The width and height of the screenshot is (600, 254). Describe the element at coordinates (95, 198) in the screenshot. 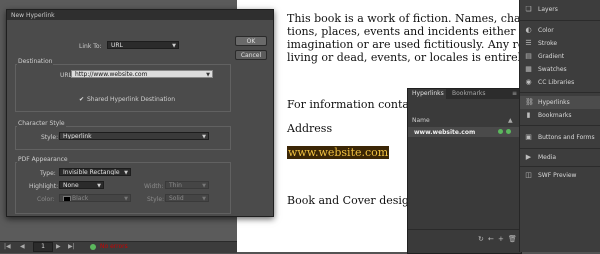

I see `color-select: Black ▼` at that location.